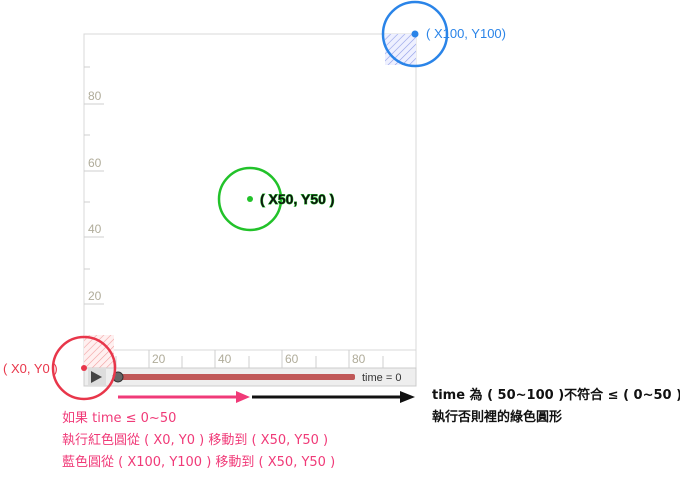  I want to click on player-bar: time = 0, so click(250, 377).